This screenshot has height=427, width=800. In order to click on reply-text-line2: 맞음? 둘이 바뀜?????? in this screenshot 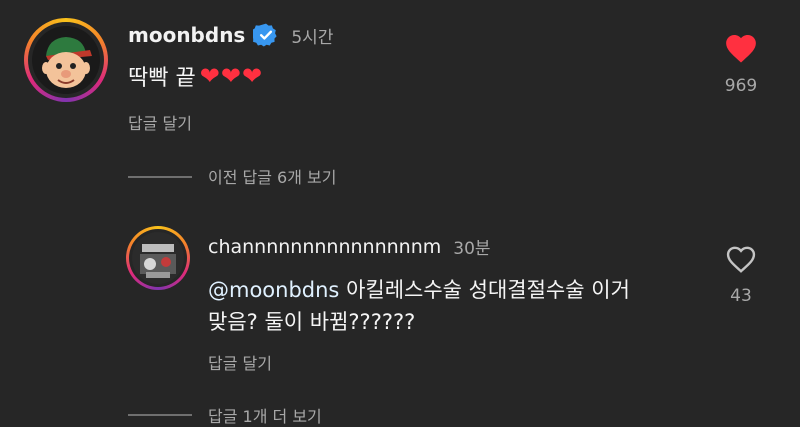, I will do `click(312, 322)`.